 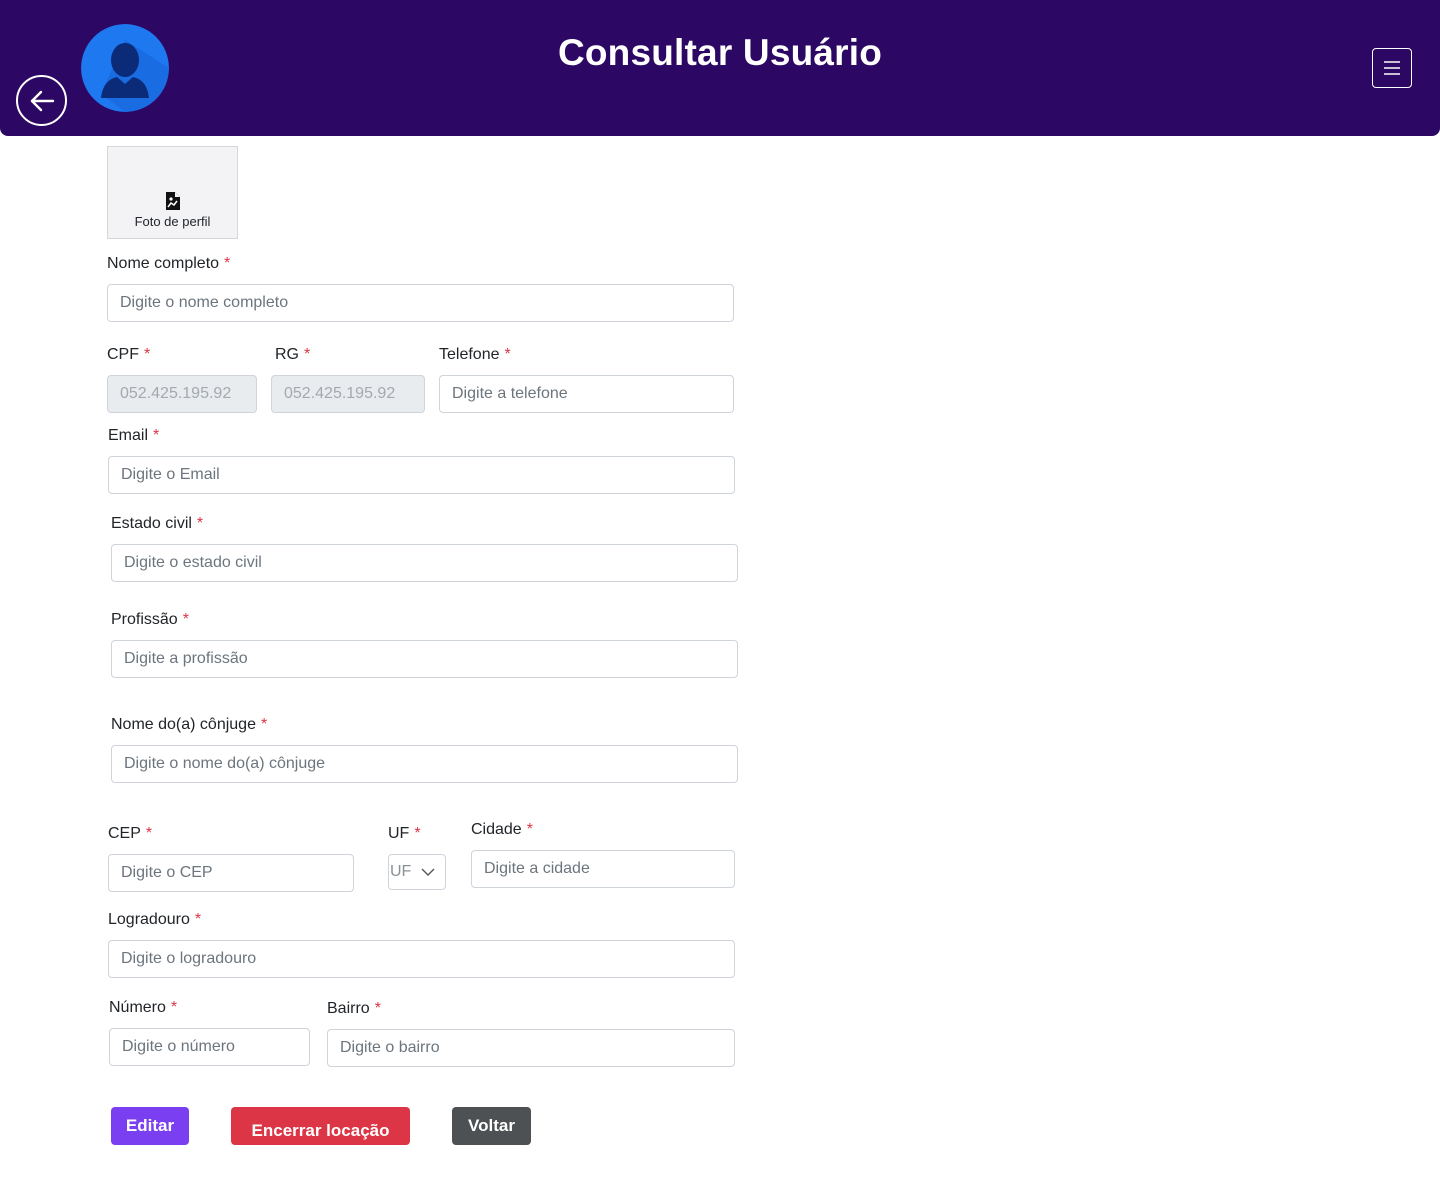 I want to click on email-label: Email *, so click(x=134, y=435).